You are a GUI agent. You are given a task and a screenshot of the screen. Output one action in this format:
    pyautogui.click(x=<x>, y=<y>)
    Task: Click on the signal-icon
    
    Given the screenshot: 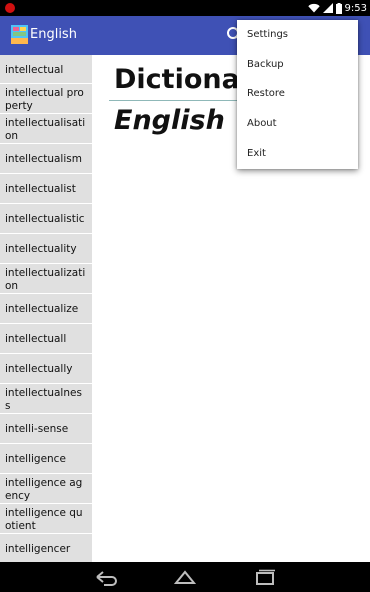 What is the action you would take?
    pyautogui.click(x=327, y=8)
    